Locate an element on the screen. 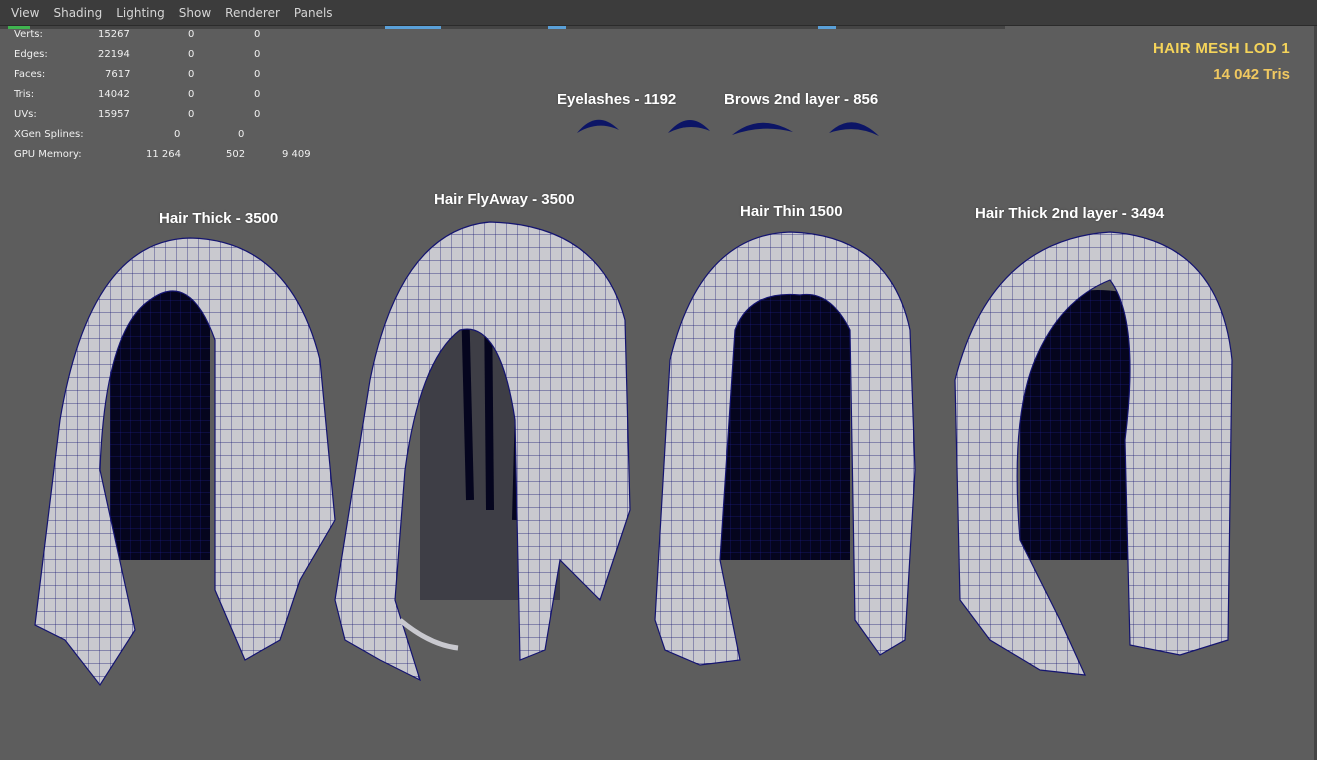 Image resolution: width=1317 pixels, height=760 pixels. label-hair-flyaway: Hair FlyAway - 3500 is located at coordinates (504, 199).